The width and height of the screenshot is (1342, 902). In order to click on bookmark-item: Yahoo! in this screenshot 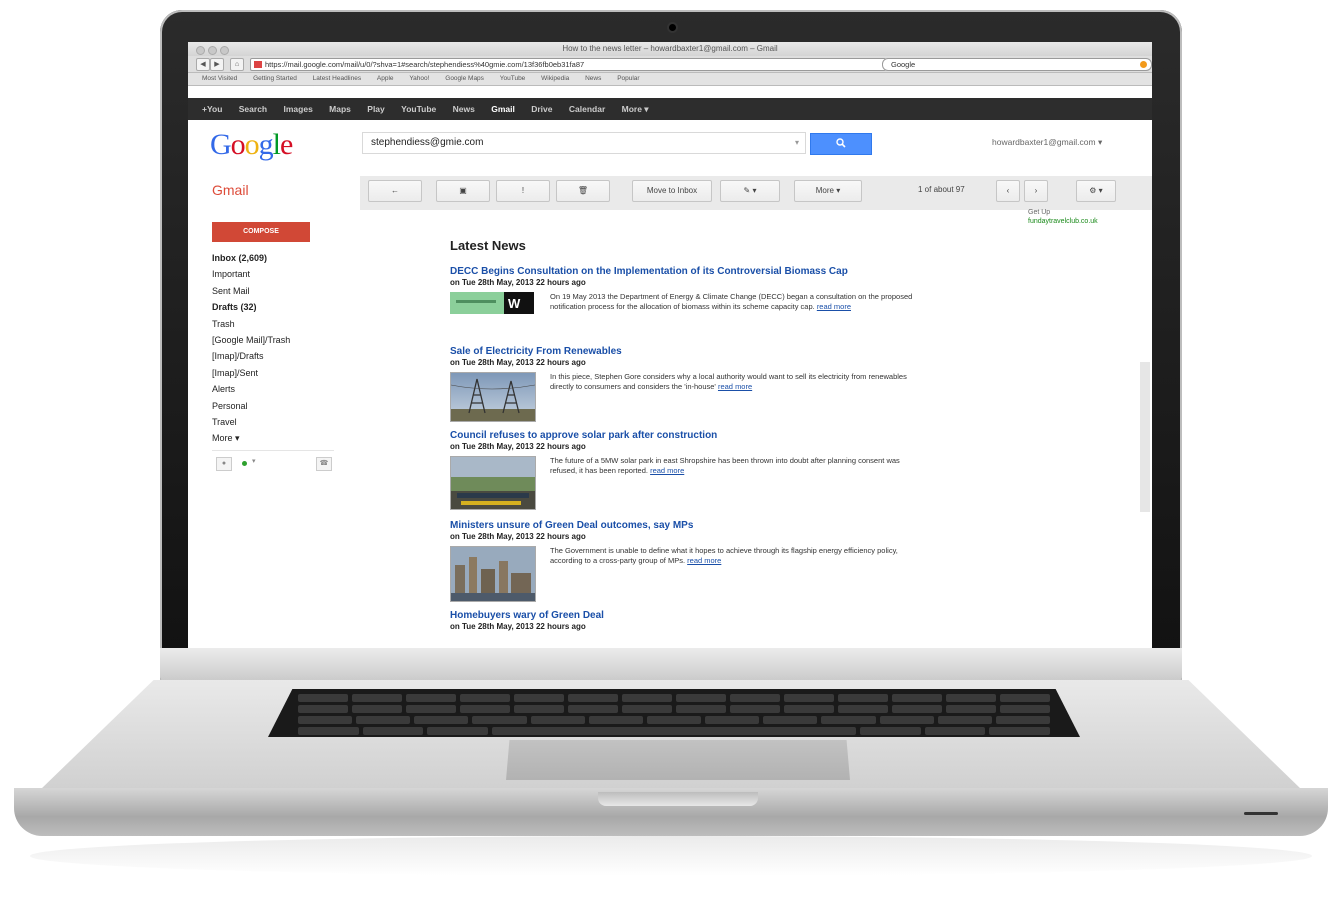, I will do `click(419, 78)`.